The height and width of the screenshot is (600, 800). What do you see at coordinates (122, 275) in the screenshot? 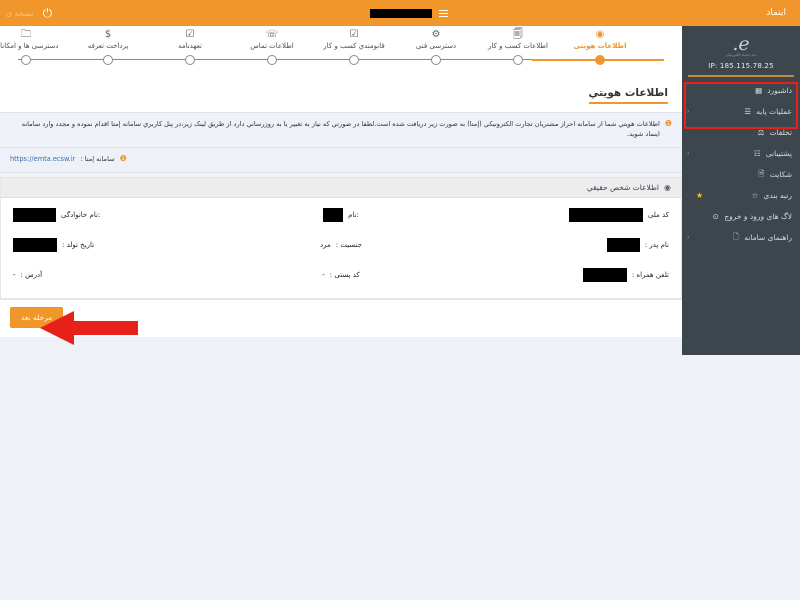
I see `field-address: آدرس : -` at bounding box center [122, 275].